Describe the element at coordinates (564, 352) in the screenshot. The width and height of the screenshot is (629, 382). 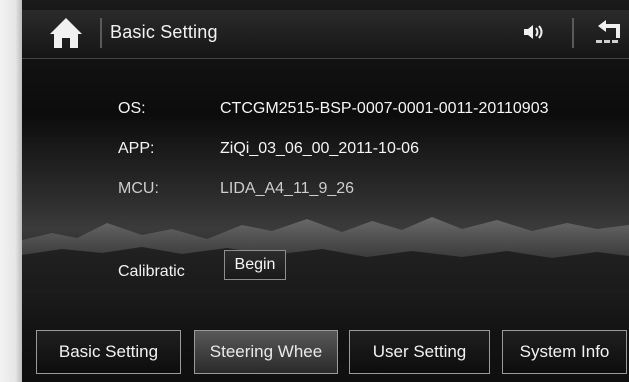
I see `tab-system-info: System Info` at that location.